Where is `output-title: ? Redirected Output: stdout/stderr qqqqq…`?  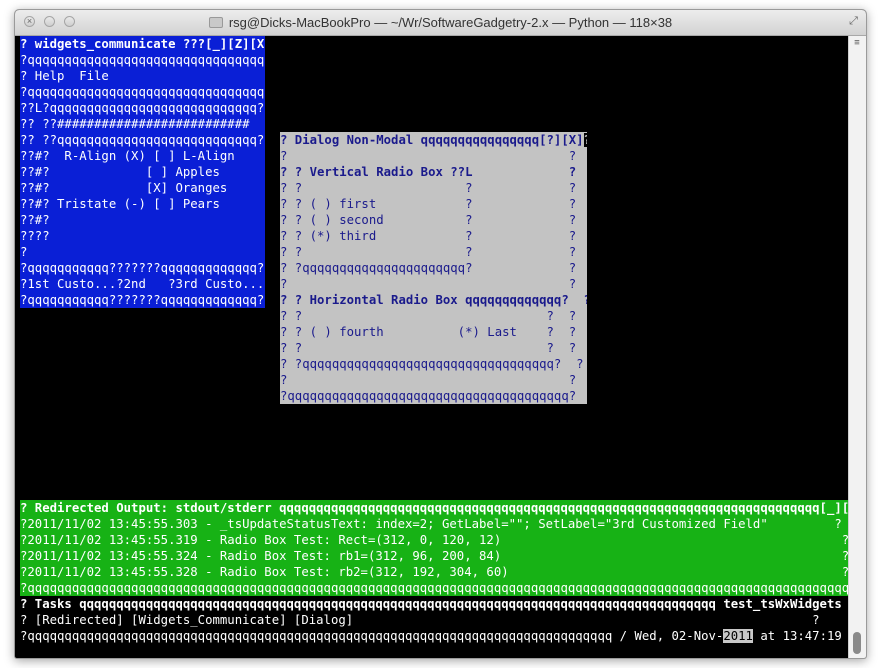
output-title: ? Redirected Output: stdout/stderr qqqqq… is located at coordinates (434, 508).